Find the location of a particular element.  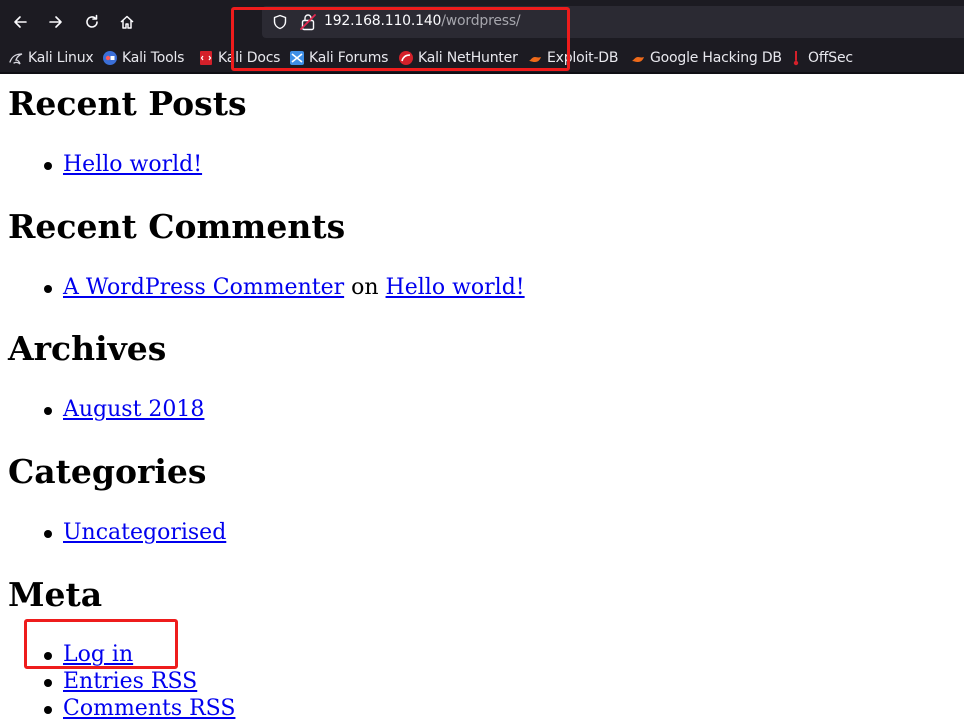

url-host: 192.168.110.140 is located at coordinates (383, 21).